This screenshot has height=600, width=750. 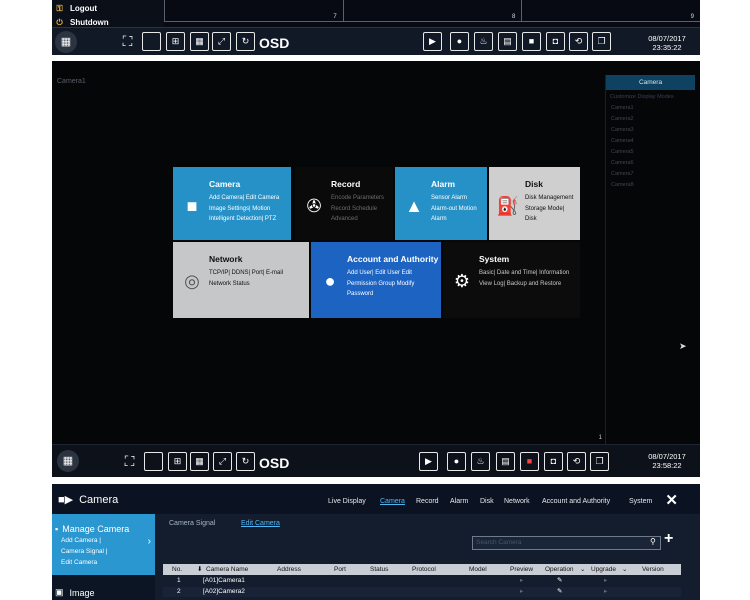 I want to click on table-row: 2 [A02]Camera2 ▸ ✎ ▸, so click(x=422, y=592).